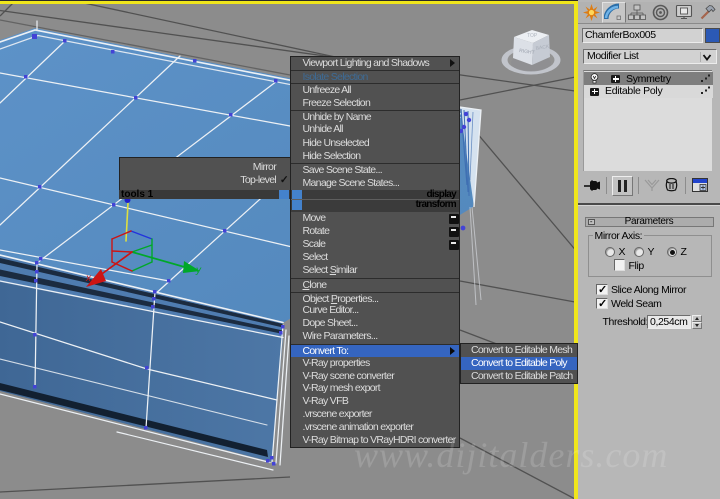 The width and height of the screenshot is (720, 499). Describe the element at coordinates (532, 36) in the screenshot. I see `svg-text: TOP` at that location.